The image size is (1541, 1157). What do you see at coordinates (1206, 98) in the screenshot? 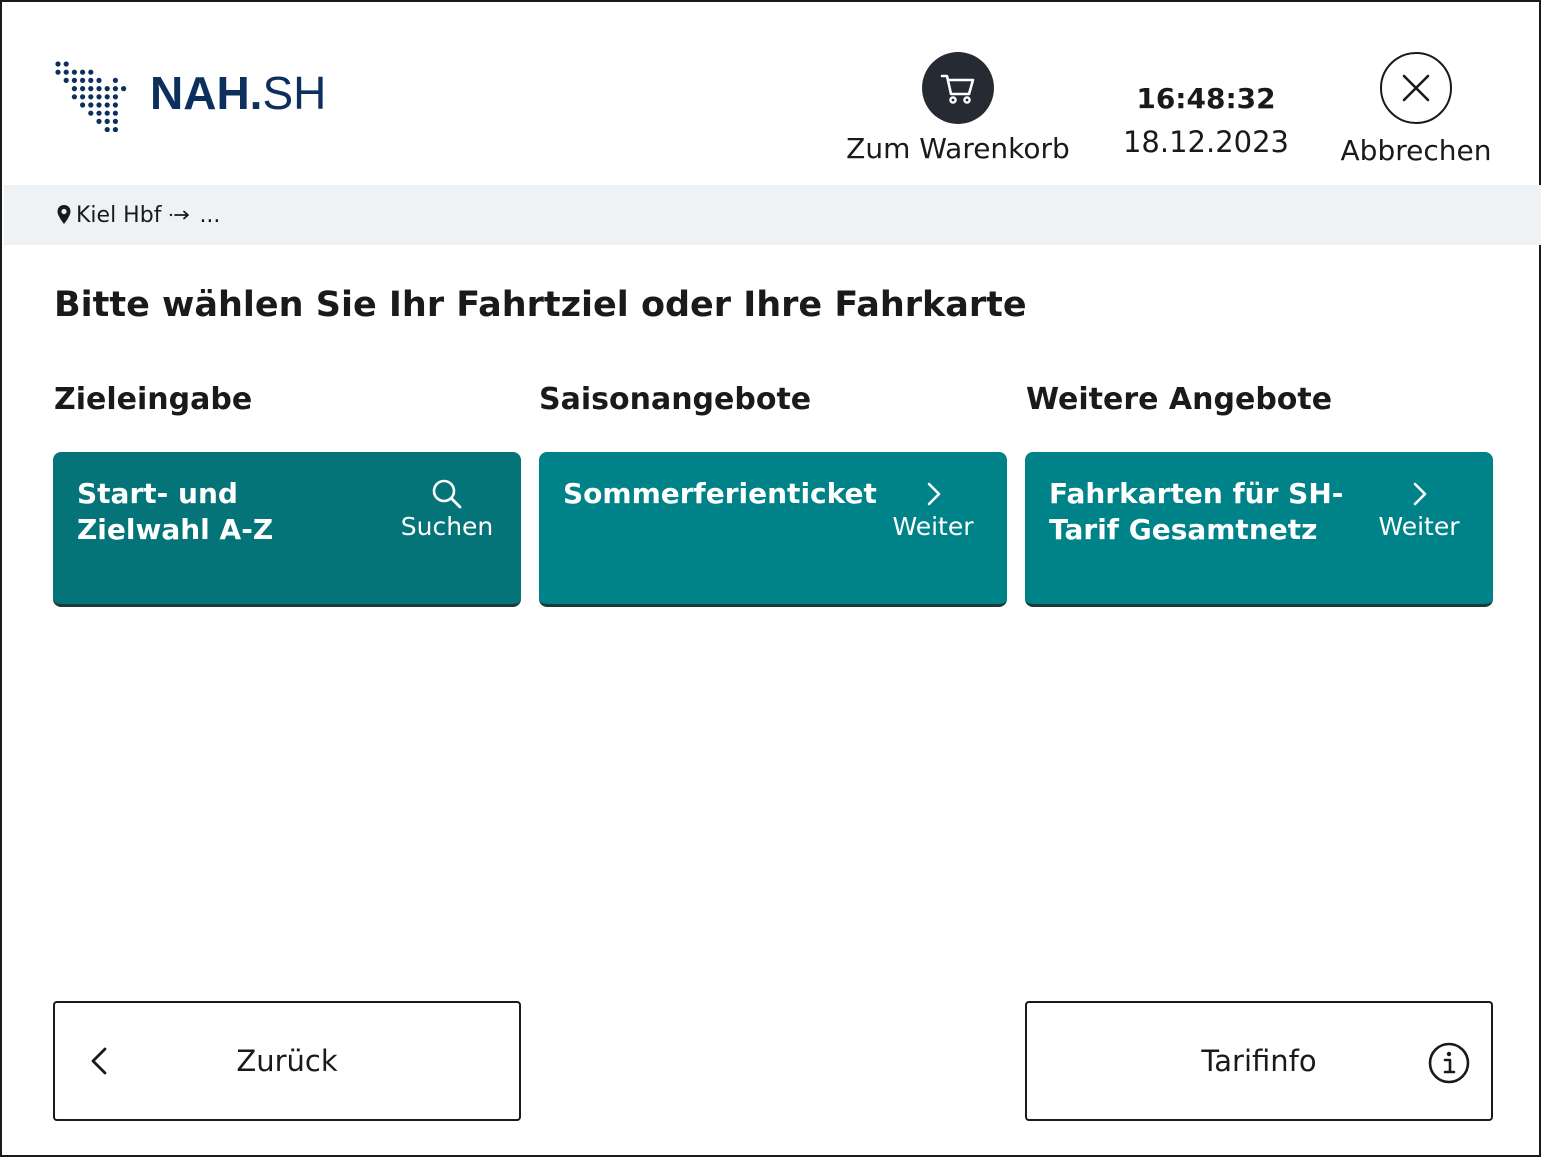
I see `clock-time: 16:48:32` at bounding box center [1206, 98].